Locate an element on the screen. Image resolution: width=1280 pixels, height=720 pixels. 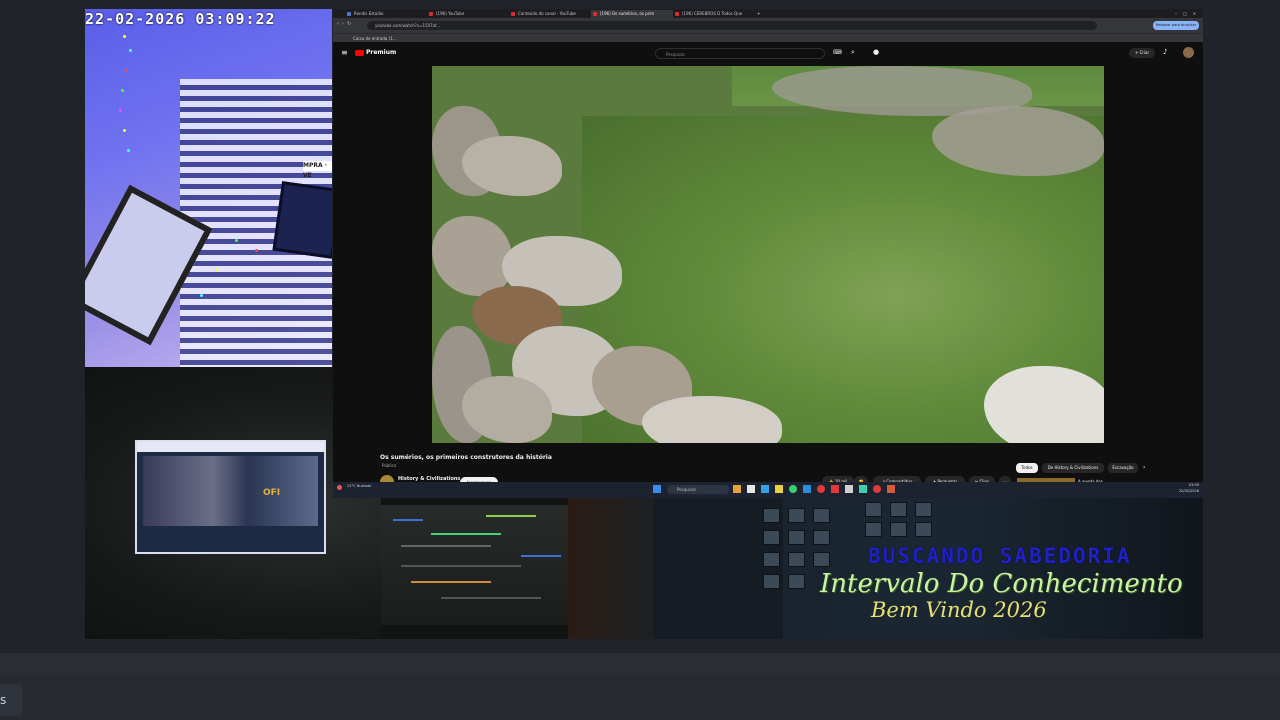
host-divider is located at coordinates (640, 664).